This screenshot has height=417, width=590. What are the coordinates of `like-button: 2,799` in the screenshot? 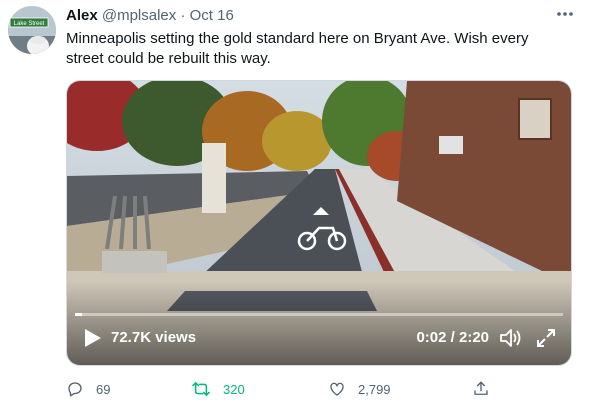 It's located at (359, 389).